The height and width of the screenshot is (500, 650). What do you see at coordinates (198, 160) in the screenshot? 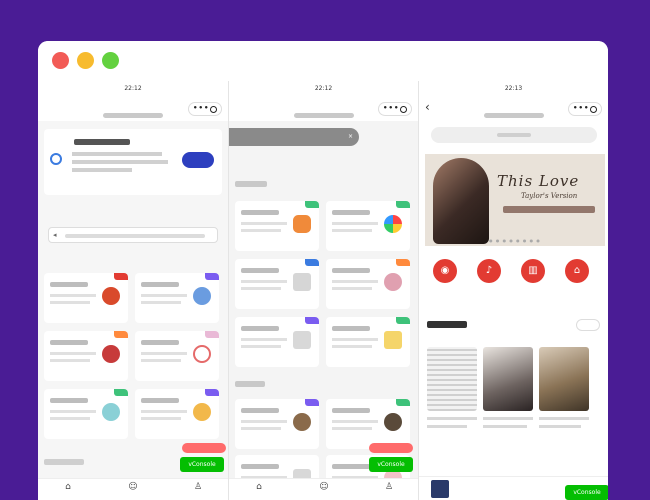
I see `join-button` at bounding box center [198, 160].